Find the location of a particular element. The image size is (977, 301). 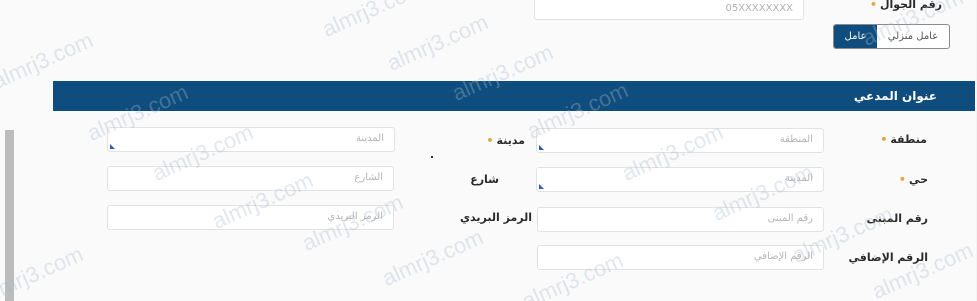

city-label-text: مدينة is located at coordinates (511, 140).